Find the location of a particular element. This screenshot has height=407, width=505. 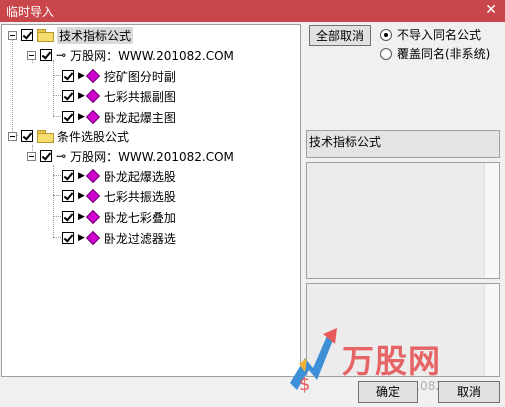

item-label: 卧龙起爆选股 is located at coordinates (139, 176).